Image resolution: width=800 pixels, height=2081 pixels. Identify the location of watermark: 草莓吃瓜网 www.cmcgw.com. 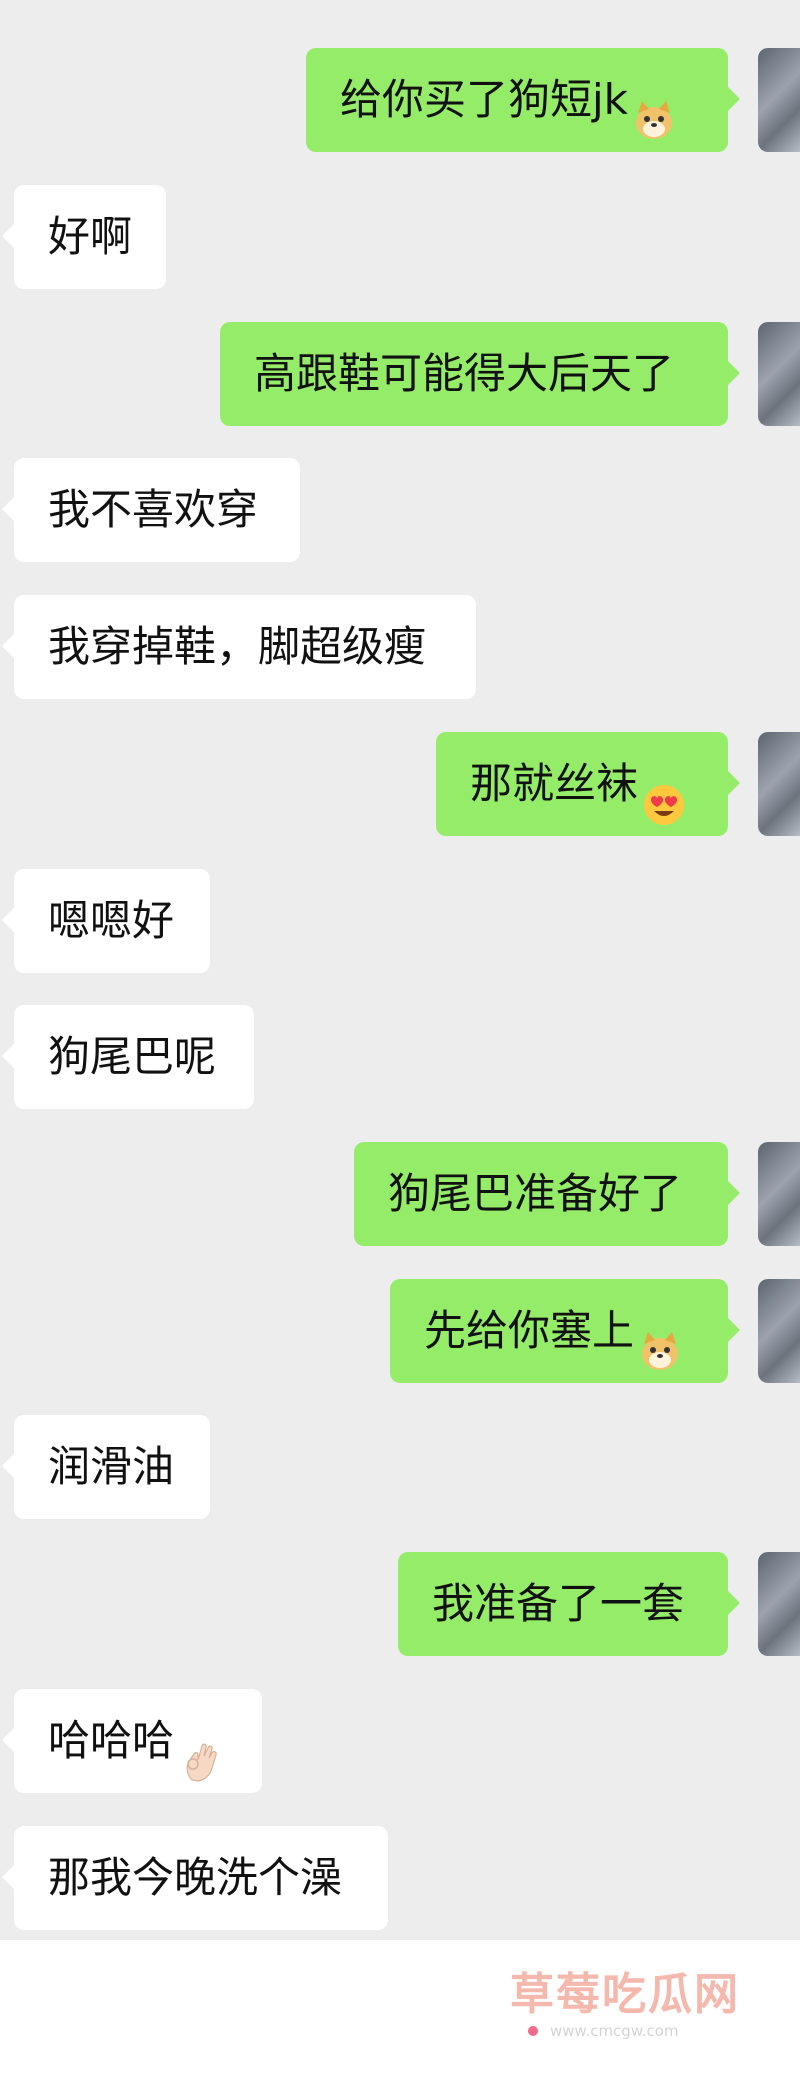
(640, 1990).